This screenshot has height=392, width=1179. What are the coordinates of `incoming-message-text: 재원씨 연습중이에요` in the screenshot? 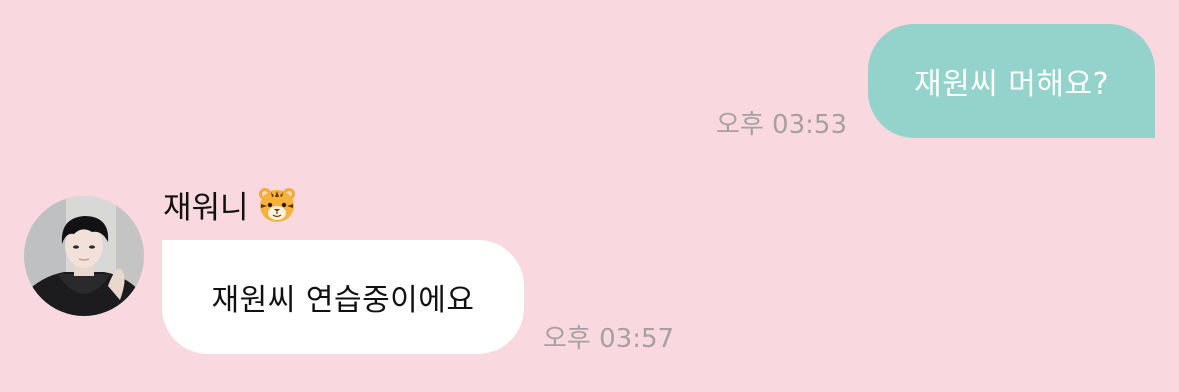 It's located at (343, 300).